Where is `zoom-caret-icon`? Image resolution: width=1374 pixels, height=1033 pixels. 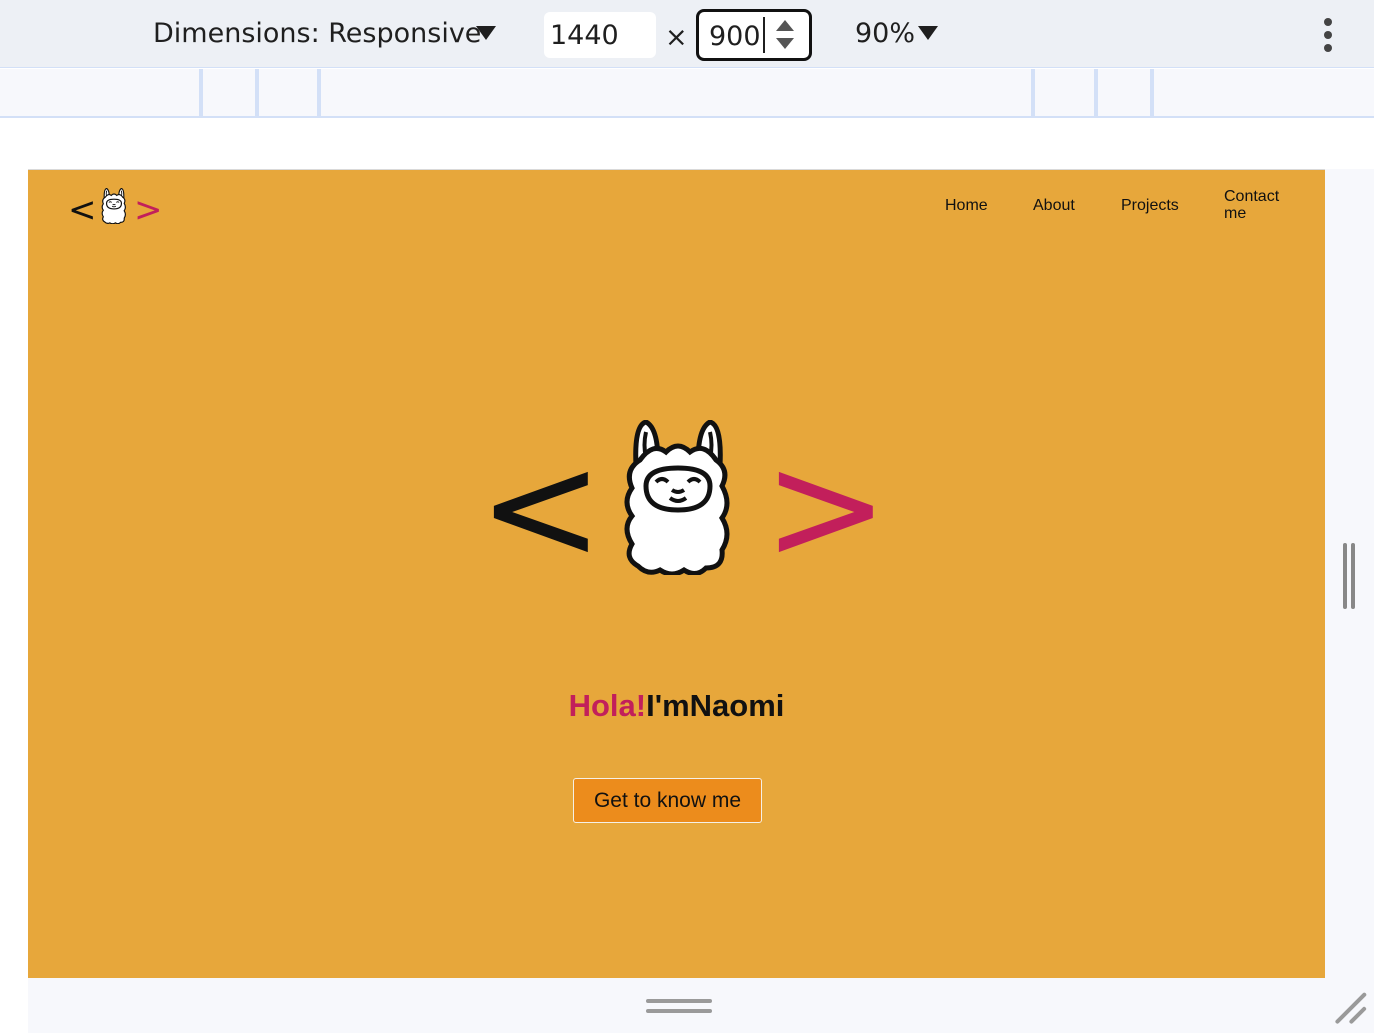 zoom-caret-icon is located at coordinates (928, 33).